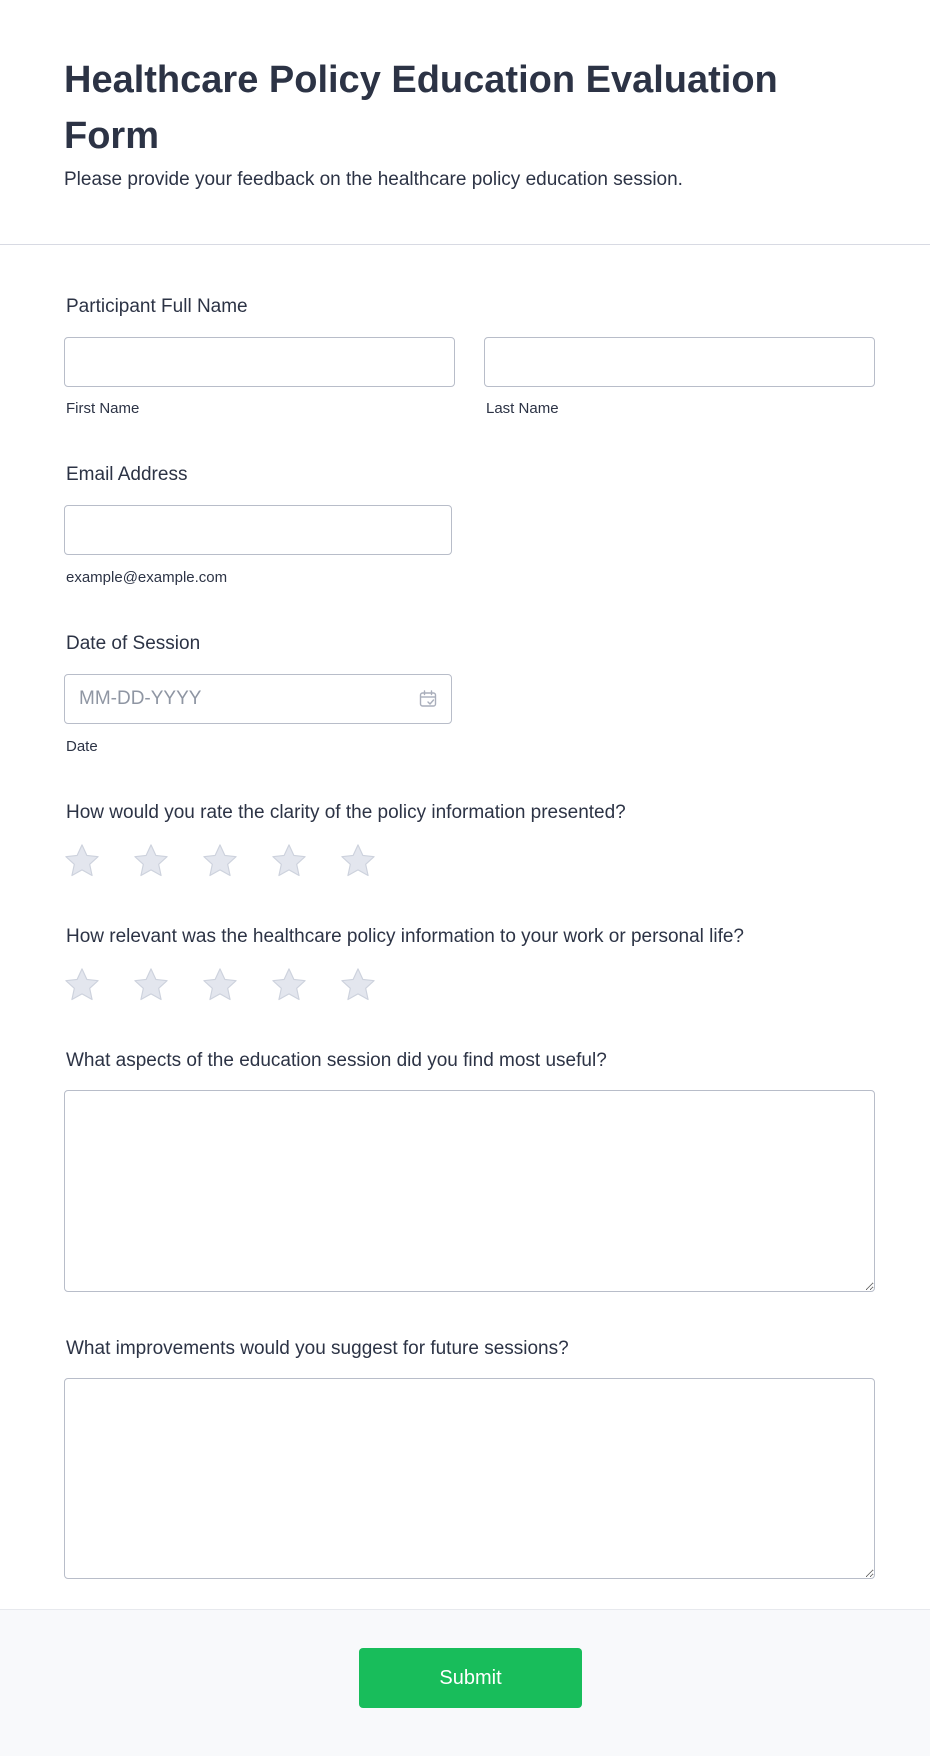 Image resolution: width=930 pixels, height=1756 pixels. What do you see at coordinates (258, 530) in the screenshot?
I see `email-input` at bounding box center [258, 530].